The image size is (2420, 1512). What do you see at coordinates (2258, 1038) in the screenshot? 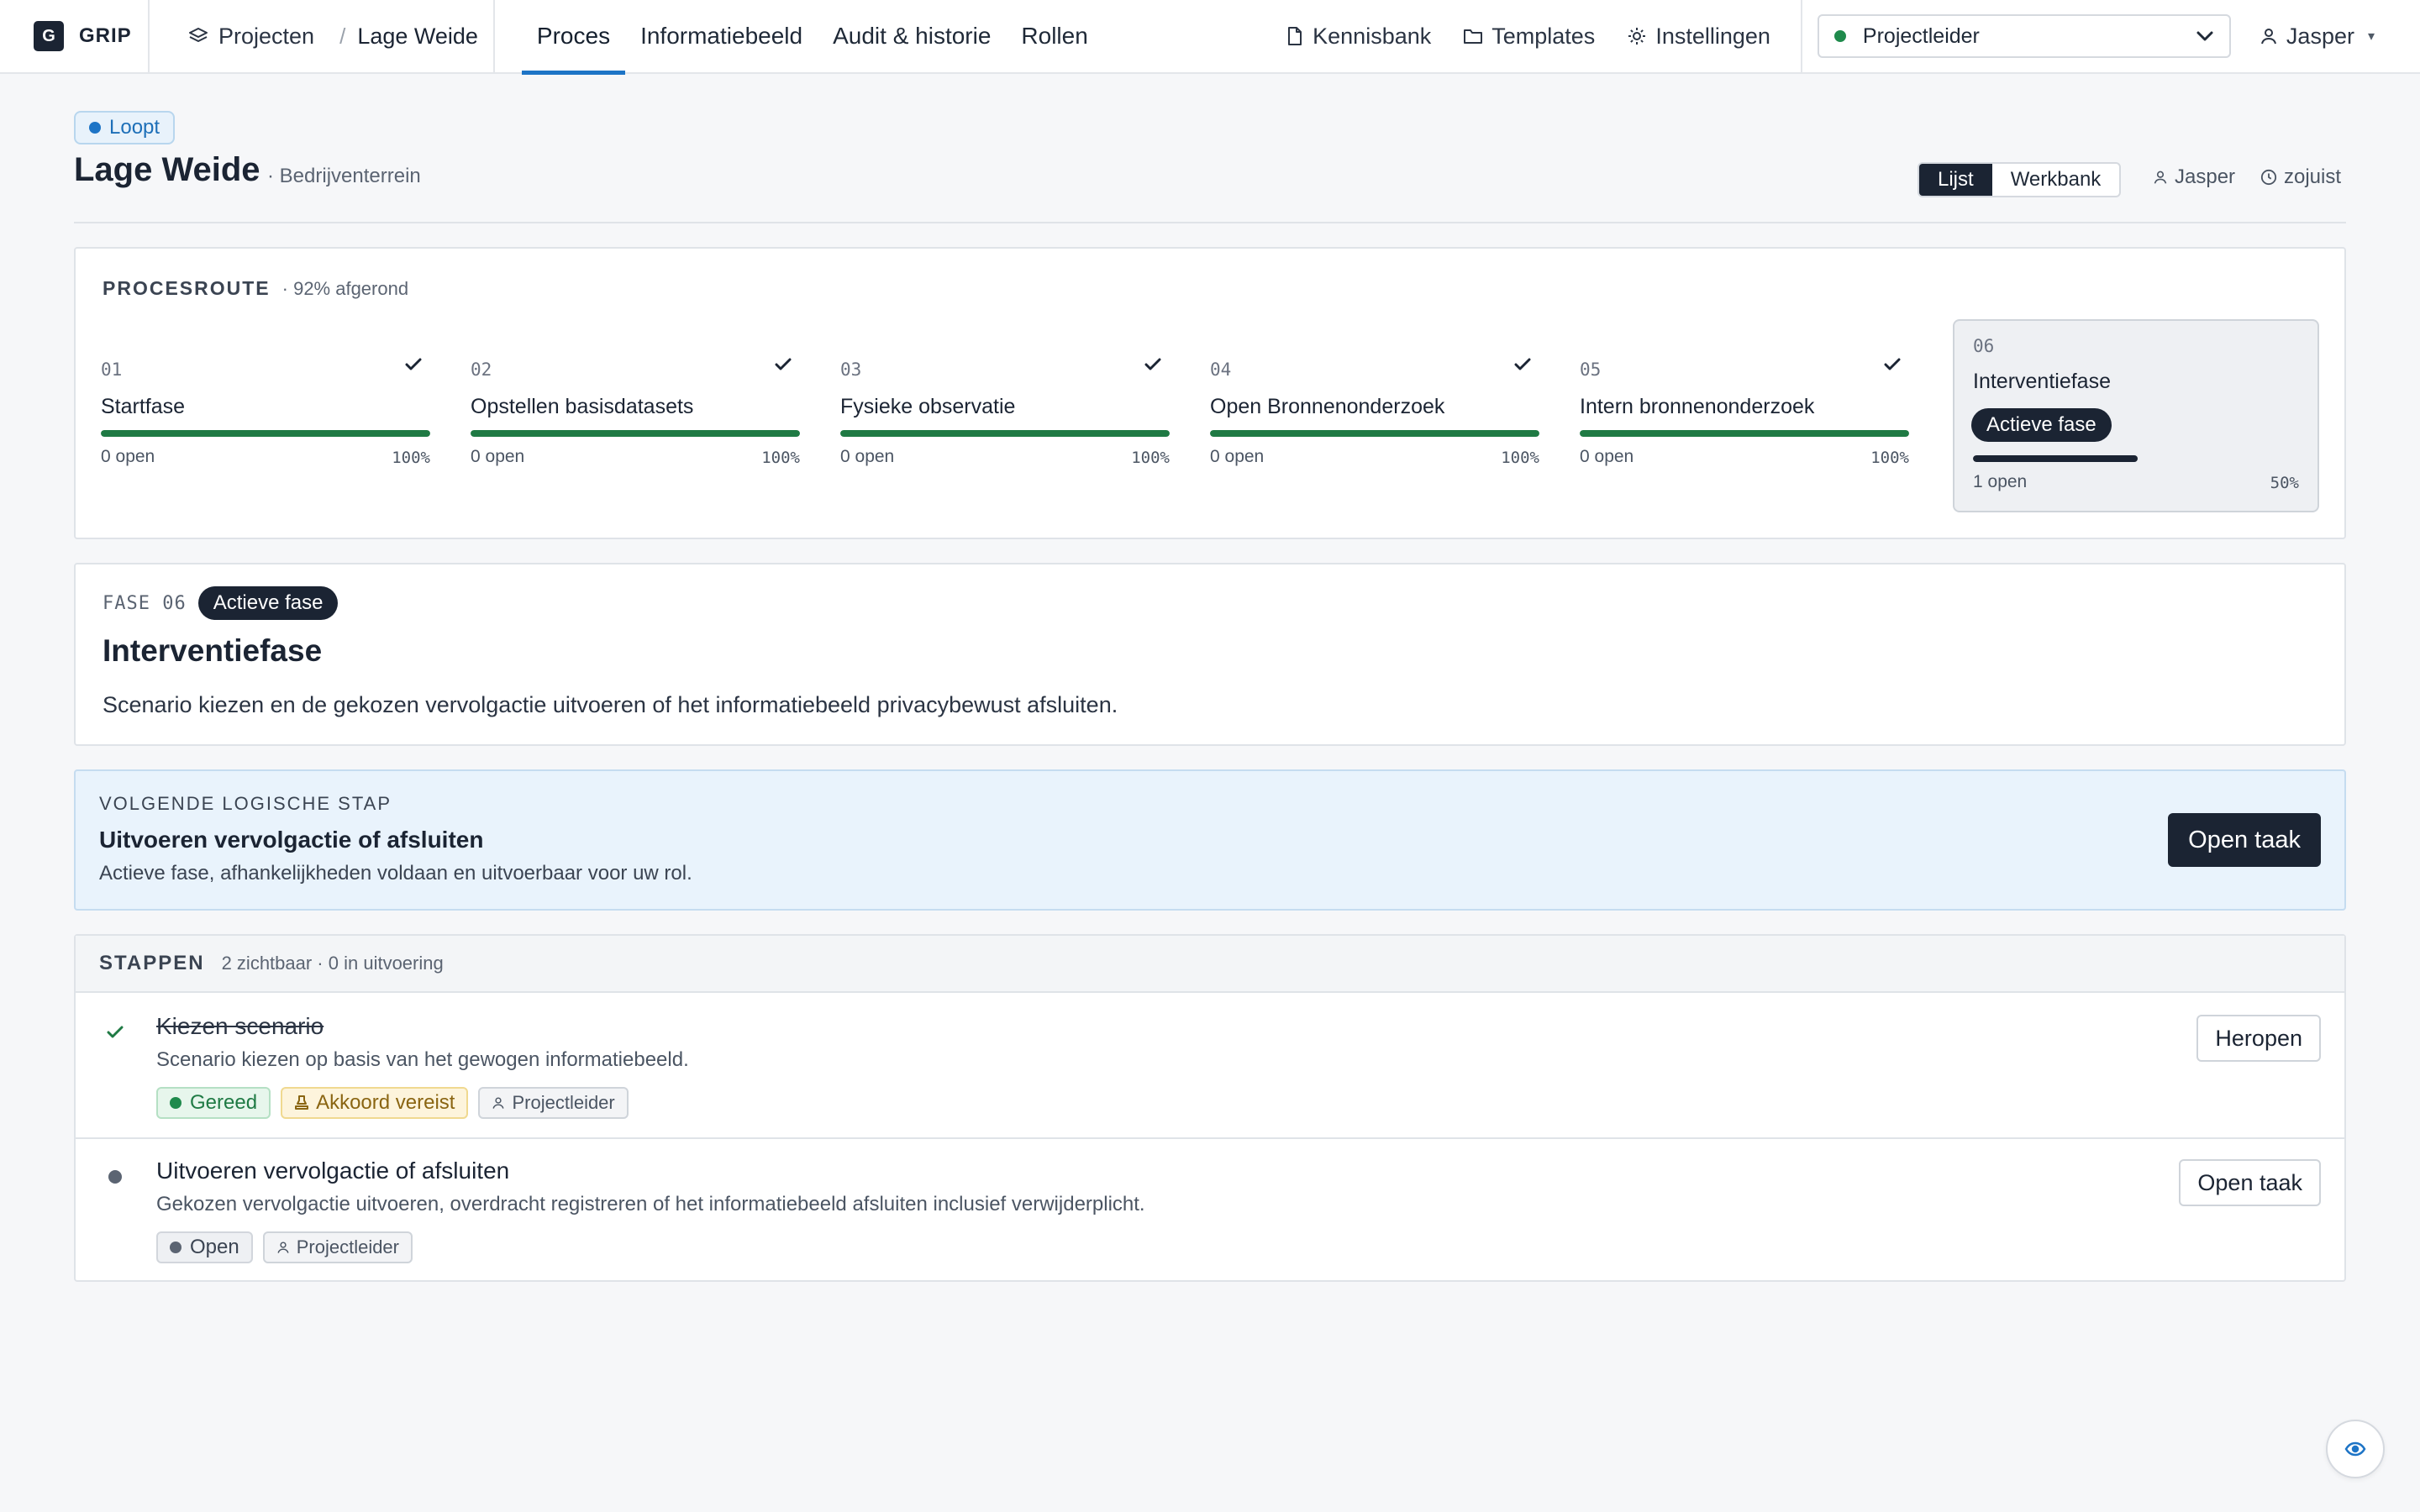
I see `reopen-button: Heropen` at bounding box center [2258, 1038].